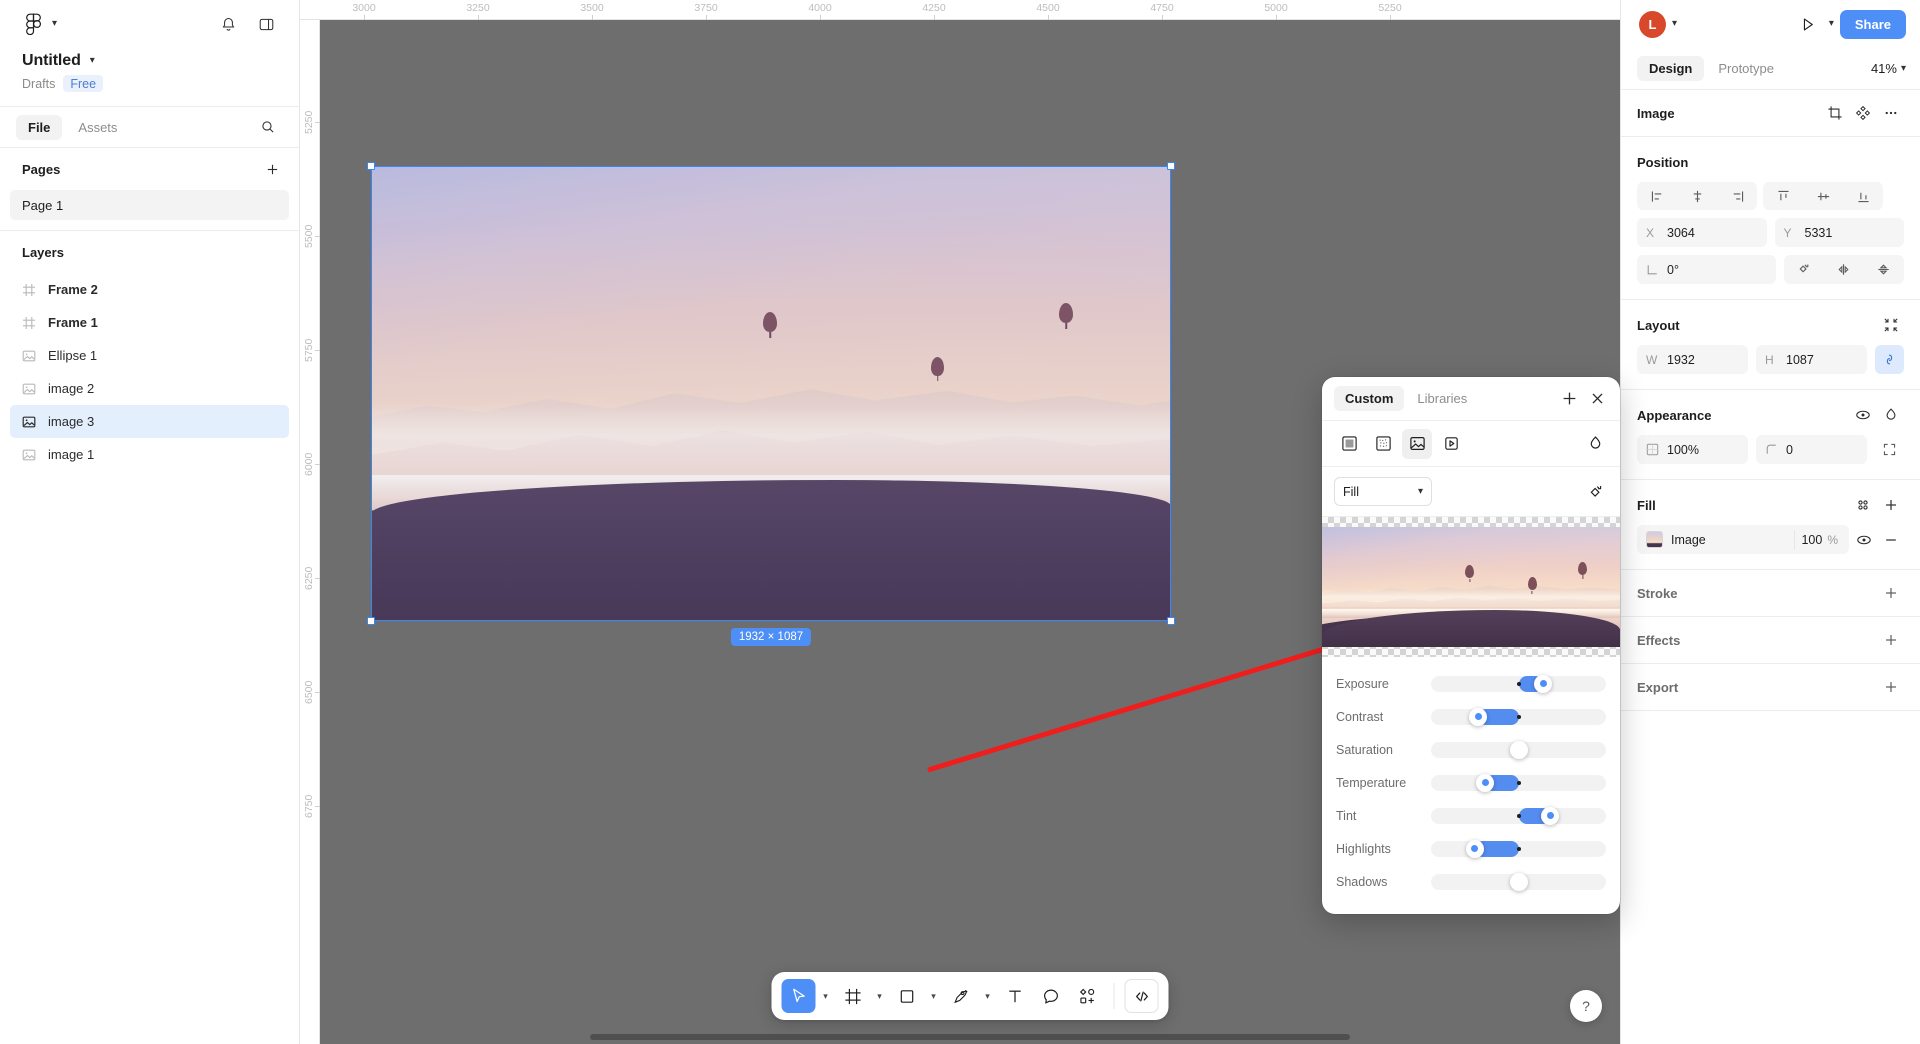 The width and height of the screenshot is (1920, 1044). I want to click on contrast-slider, so click(1518, 716).